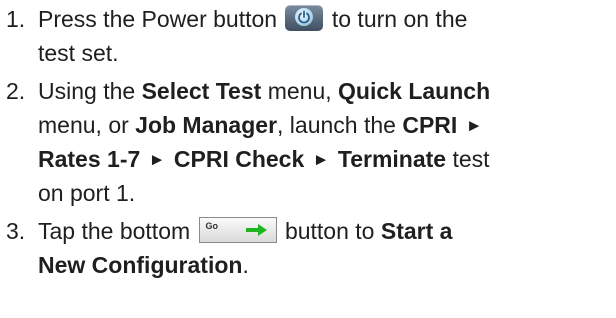  I want to click on cpri-check-label: CPRI Check, so click(239, 159).